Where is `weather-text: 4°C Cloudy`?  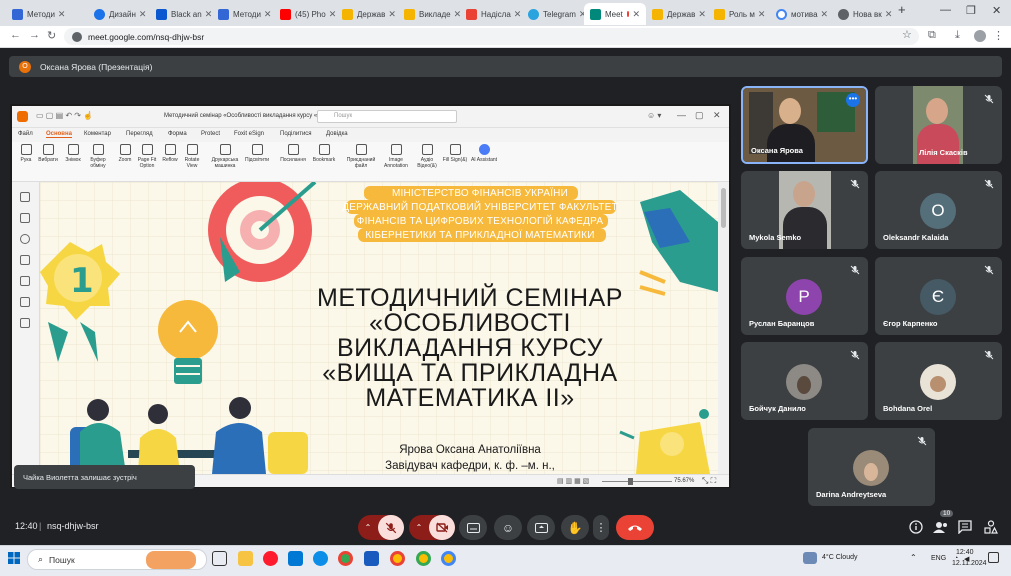 weather-text: 4°C Cloudy is located at coordinates (839, 557).